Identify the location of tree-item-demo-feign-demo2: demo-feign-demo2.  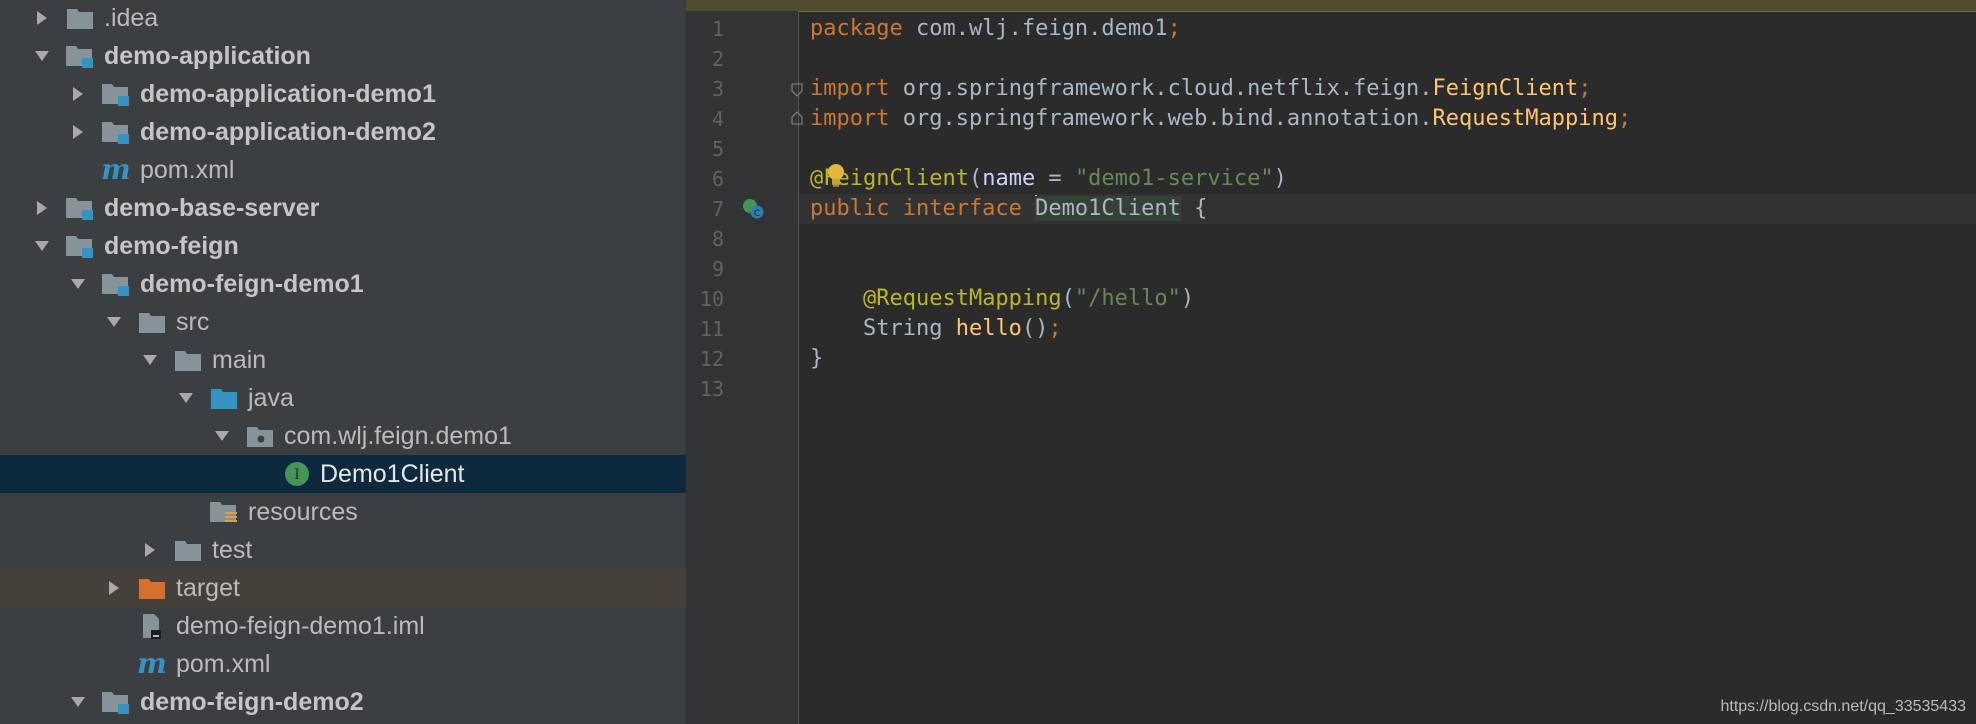
(343, 702).